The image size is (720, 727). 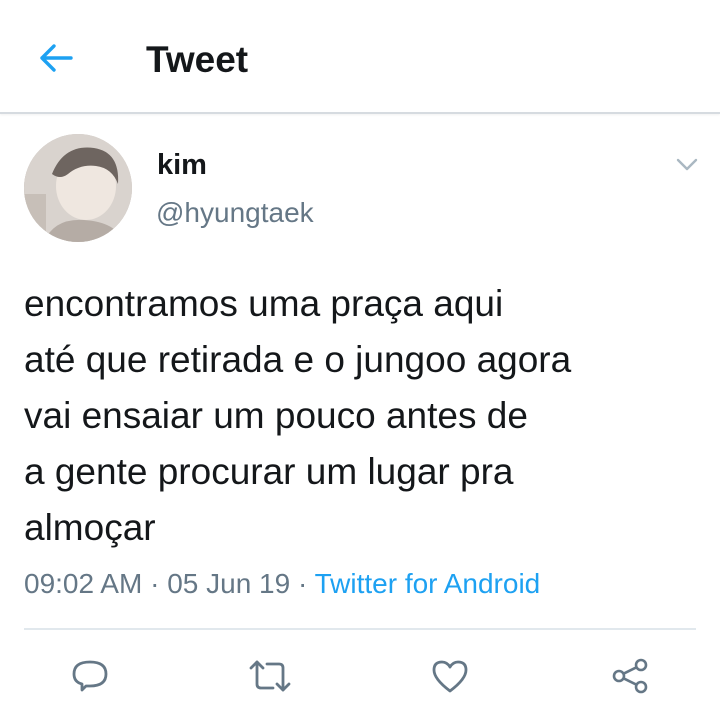 I want to click on arrow-left-icon, so click(x=56, y=58).